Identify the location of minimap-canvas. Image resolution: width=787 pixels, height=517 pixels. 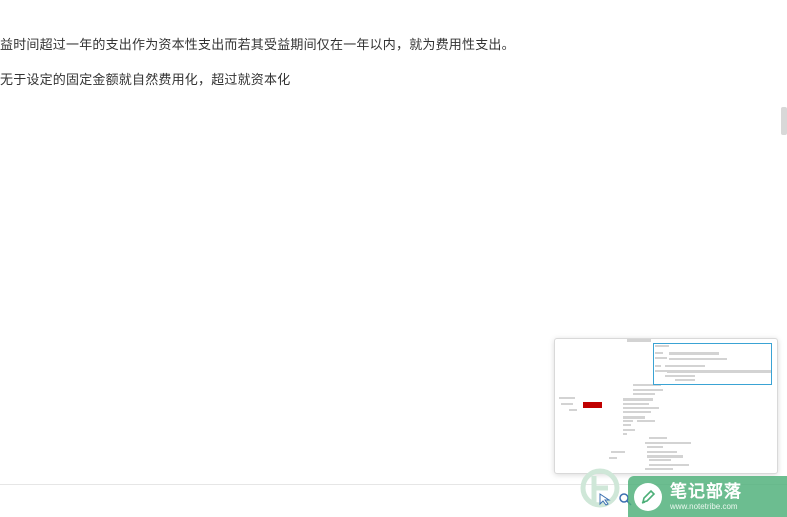
(665, 404).